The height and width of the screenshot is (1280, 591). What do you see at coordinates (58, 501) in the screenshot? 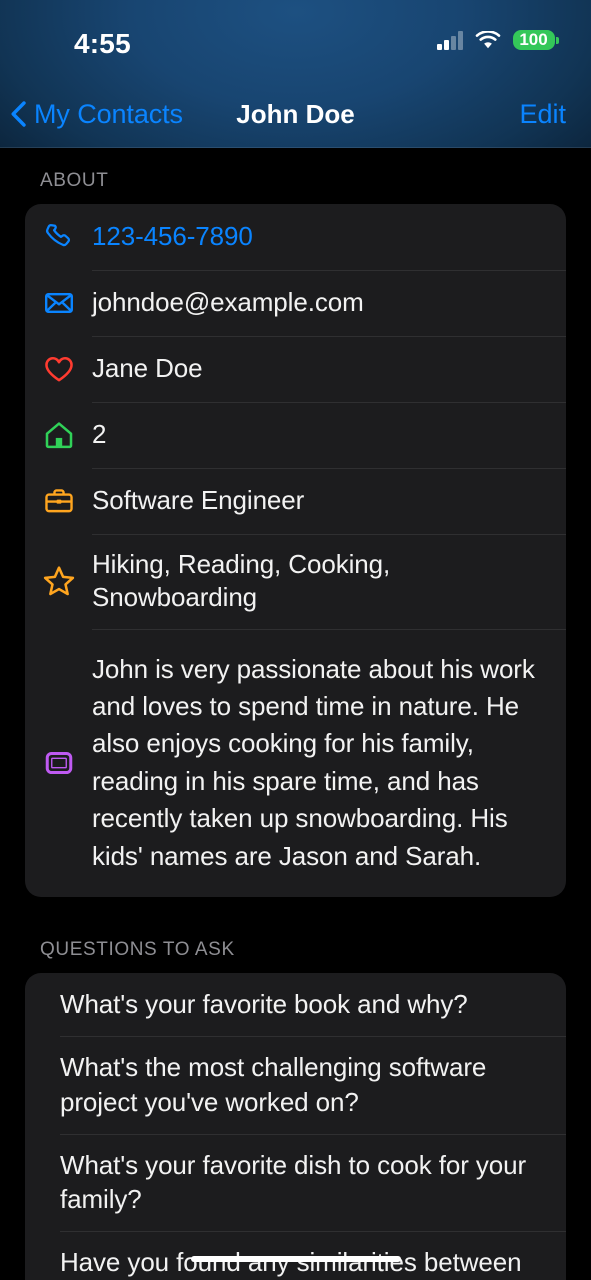
I see `briefcase-icon` at bounding box center [58, 501].